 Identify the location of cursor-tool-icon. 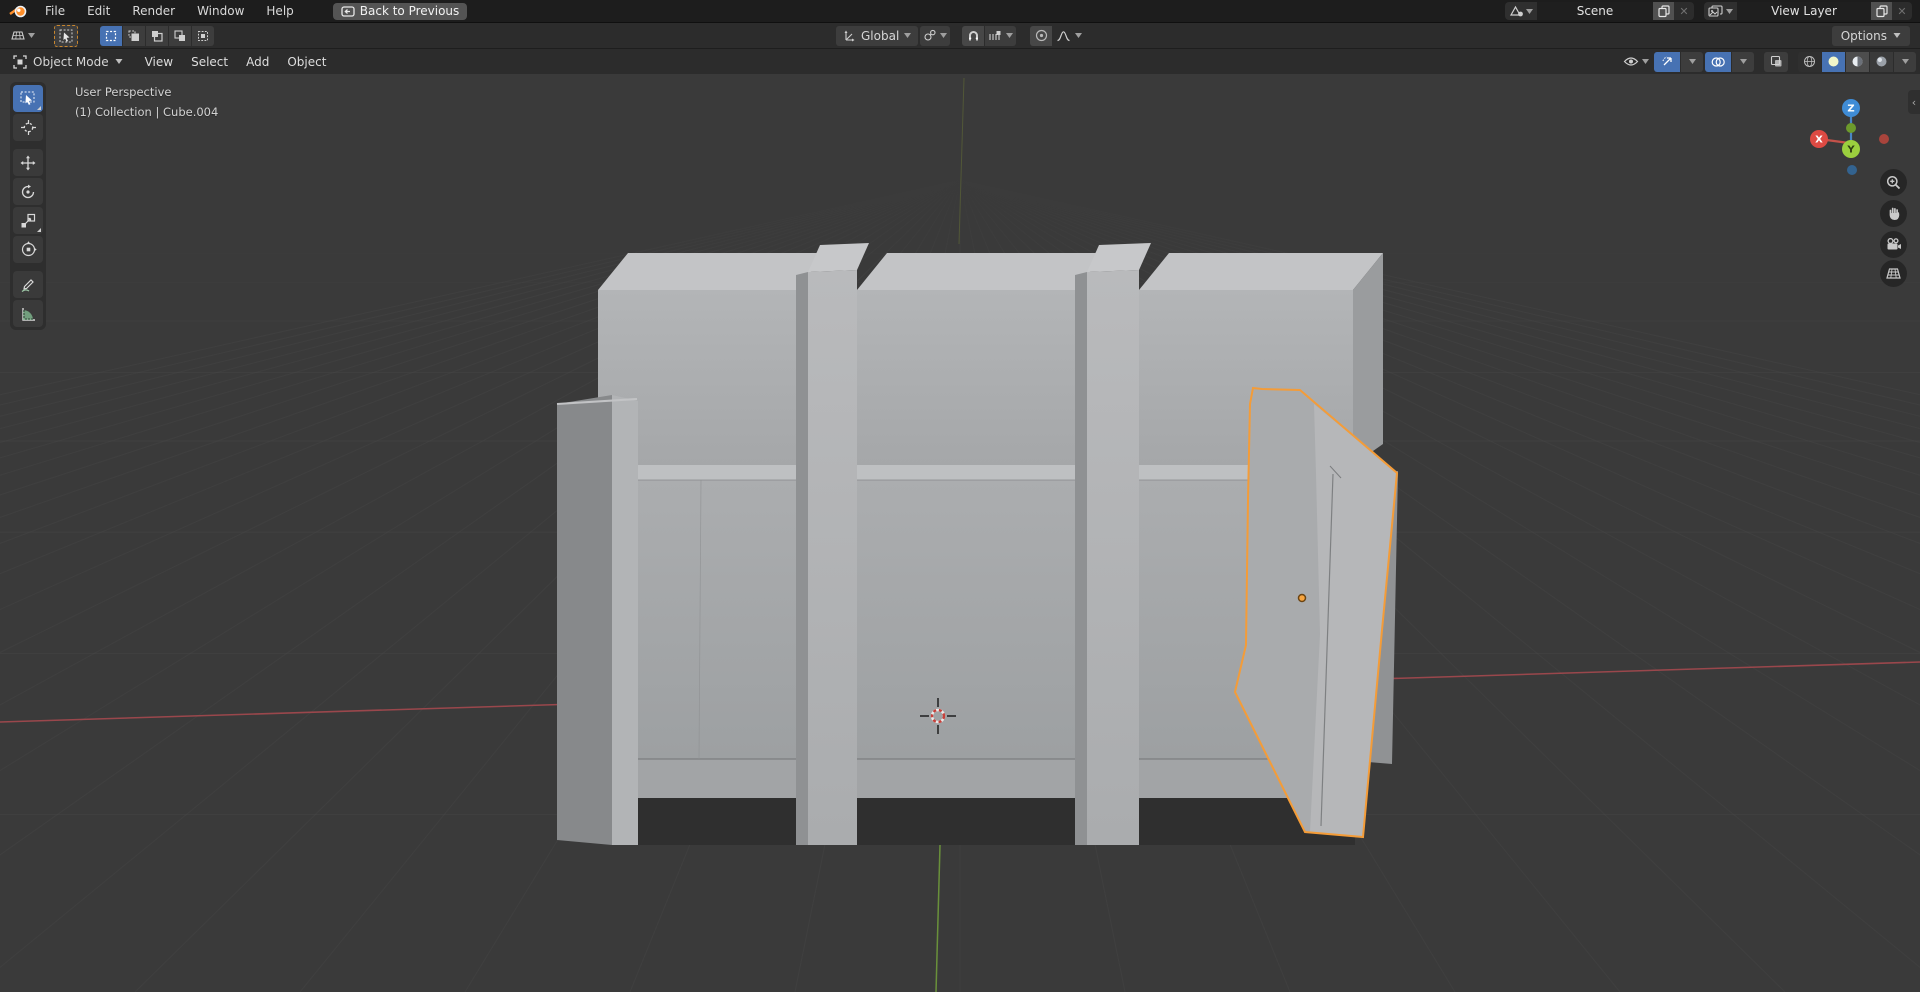
(28, 127).